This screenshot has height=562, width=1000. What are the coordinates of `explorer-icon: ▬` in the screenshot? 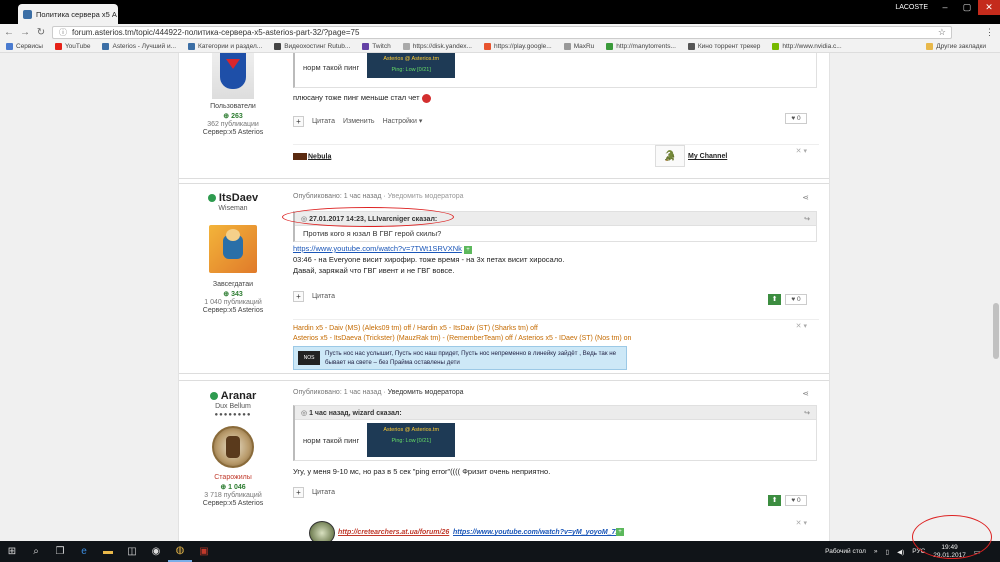 It's located at (108, 551).